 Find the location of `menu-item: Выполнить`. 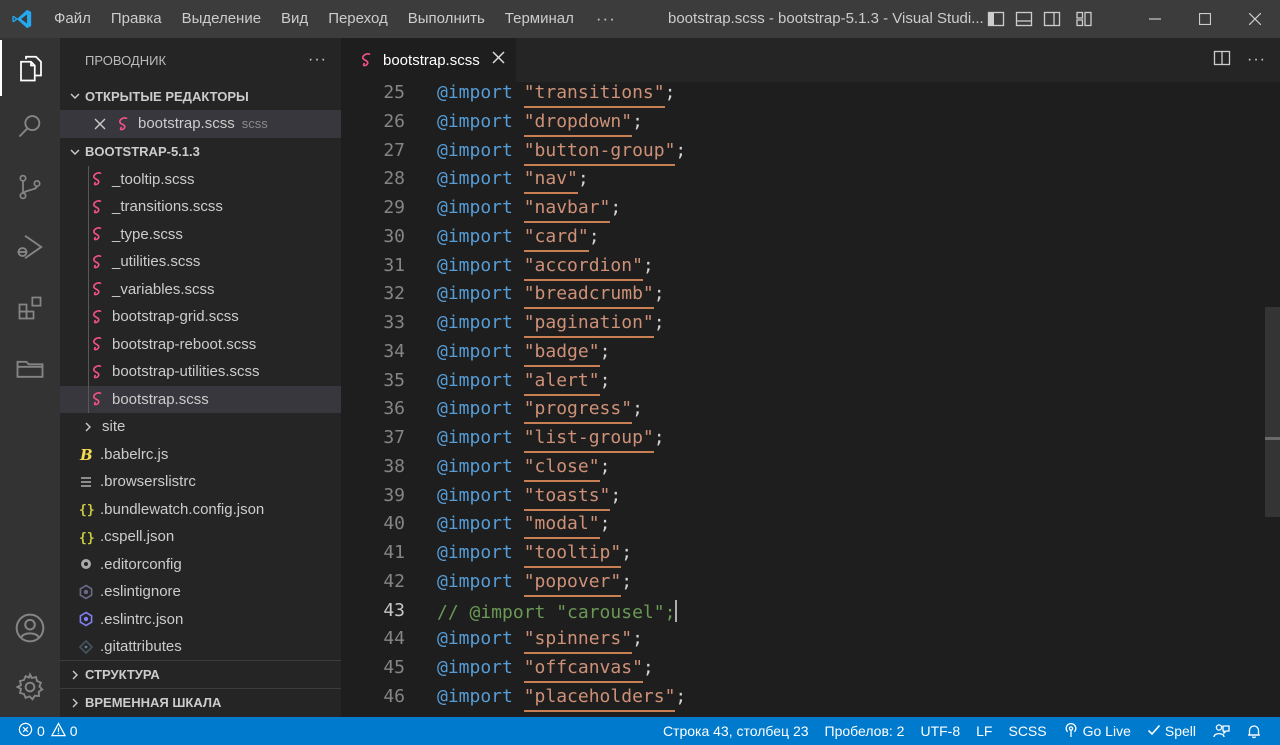

menu-item: Выполнить is located at coordinates (446, 19).